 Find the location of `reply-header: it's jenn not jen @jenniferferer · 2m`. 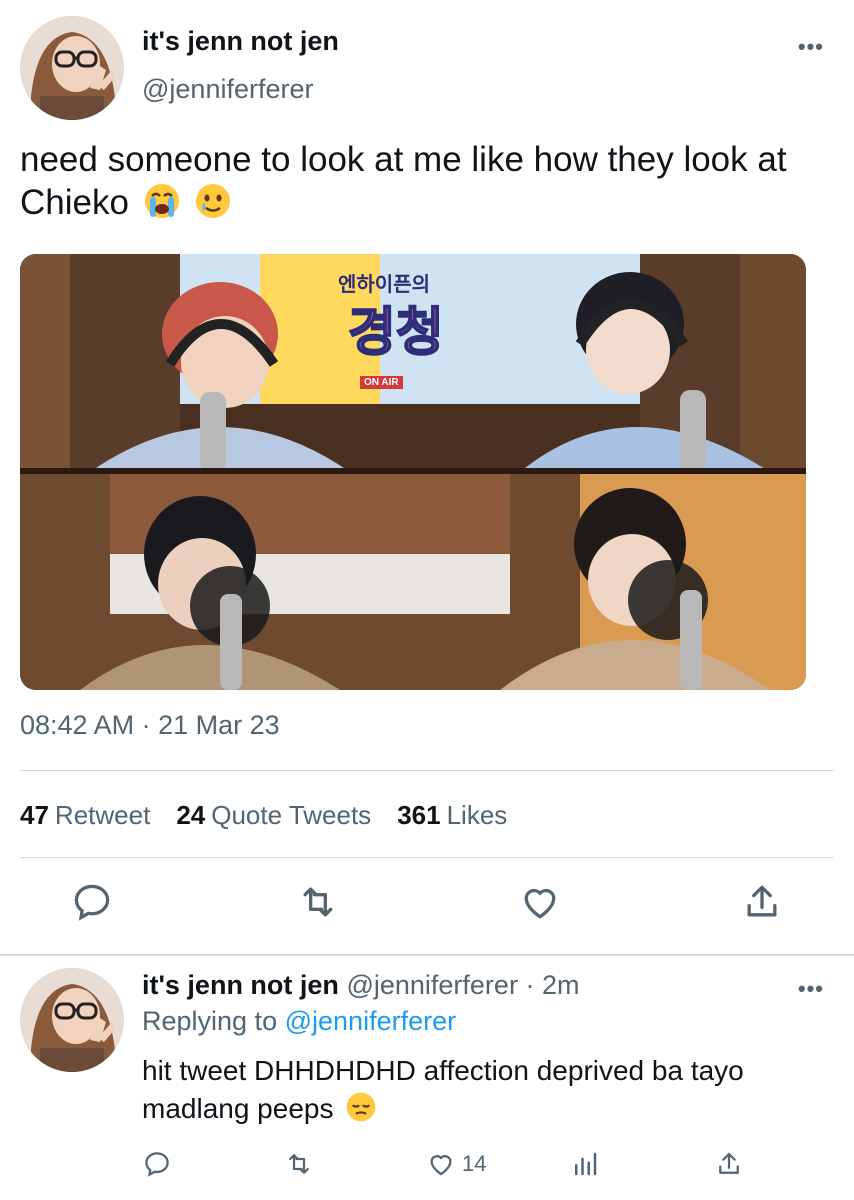

reply-header: it's jenn not jen @jenniferferer · 2m is located at coordinates (360, 985).